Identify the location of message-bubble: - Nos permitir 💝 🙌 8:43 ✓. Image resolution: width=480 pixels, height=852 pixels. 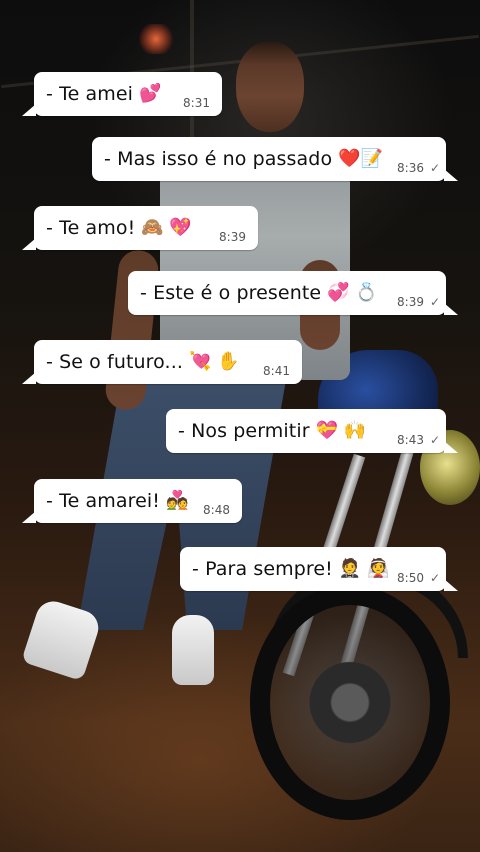
(312, 431).